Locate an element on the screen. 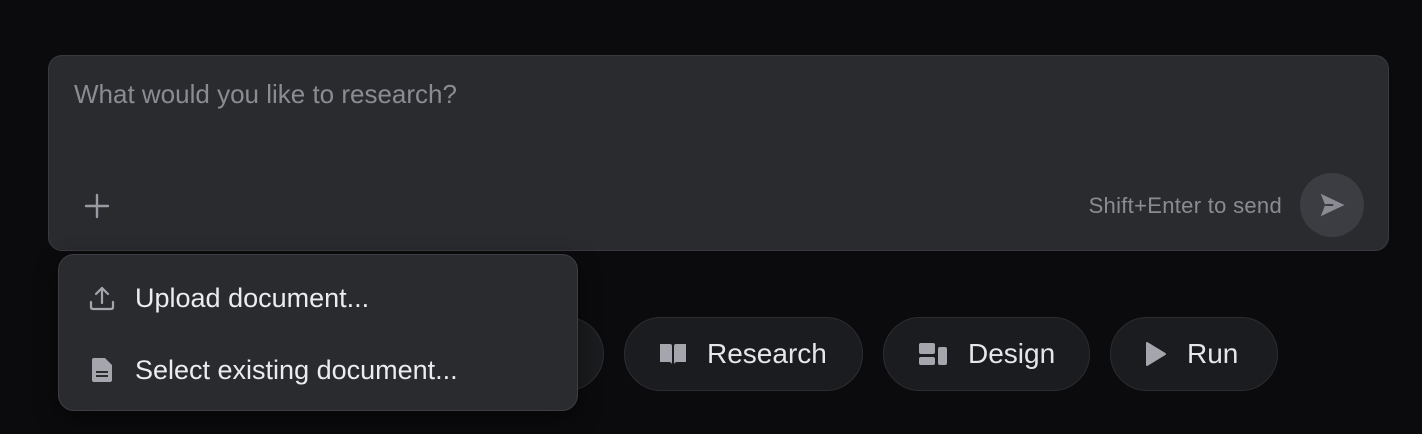  send-button is located at coordinates (1332, 205).